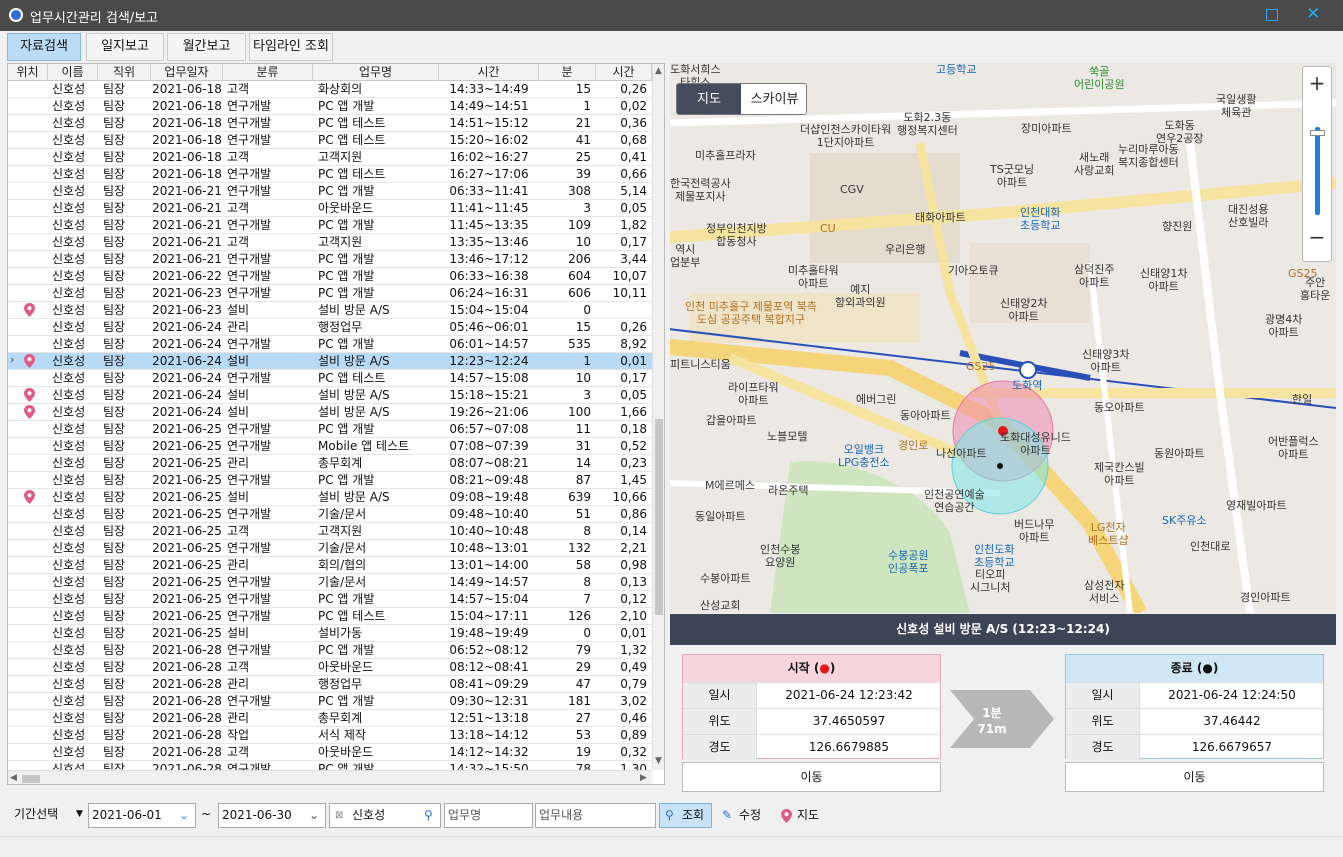 The image size is (1343, 857). I want to click on table-row: 신호성 팀장 2021-06-25 설비 설비가동 19:48~19:49 0 0,01, so click(330, 633).